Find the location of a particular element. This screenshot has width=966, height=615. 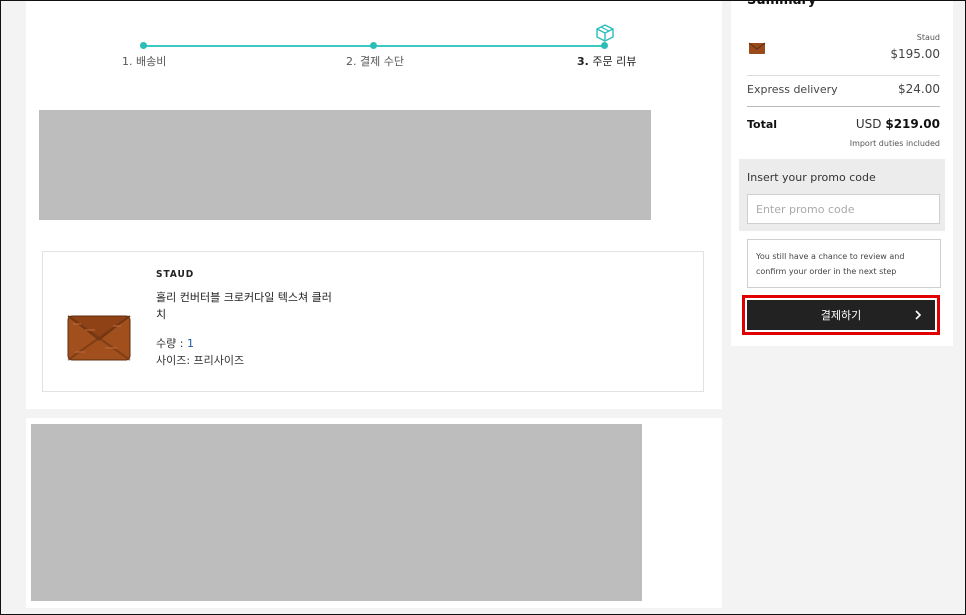

checkout-button: 결제하기 is located at coordinates (841, 315).